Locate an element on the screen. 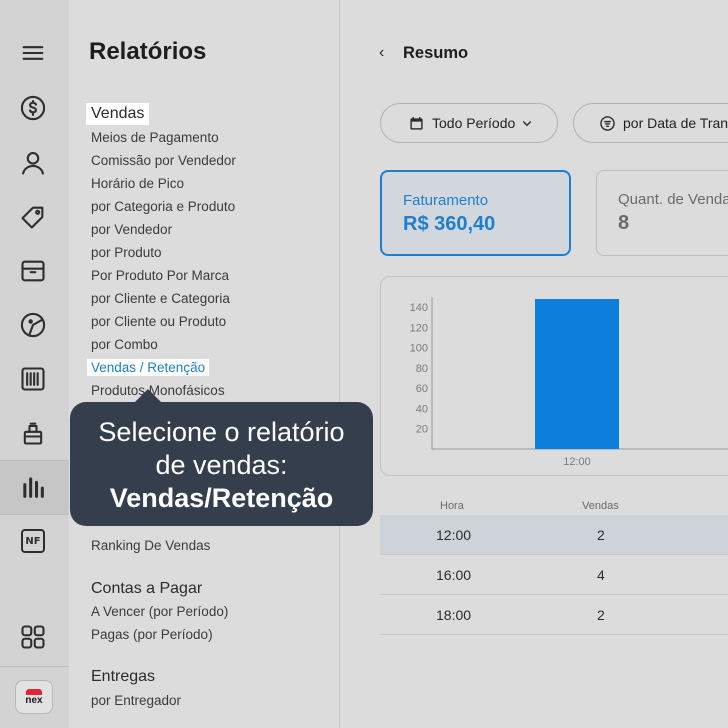  y-tick-label: 120 is located at coordinates (419, 328).